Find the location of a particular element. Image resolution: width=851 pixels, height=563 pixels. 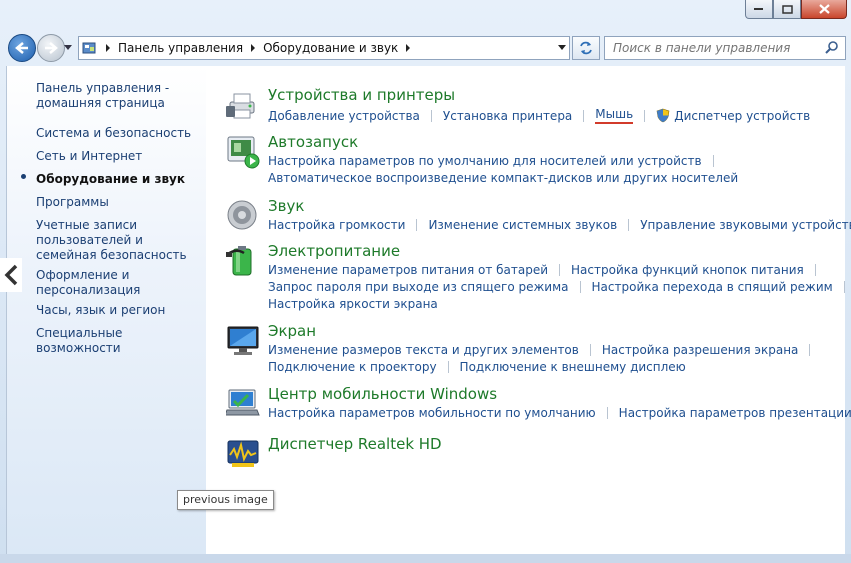

realtek-icon is located at coordinates (243, 454).